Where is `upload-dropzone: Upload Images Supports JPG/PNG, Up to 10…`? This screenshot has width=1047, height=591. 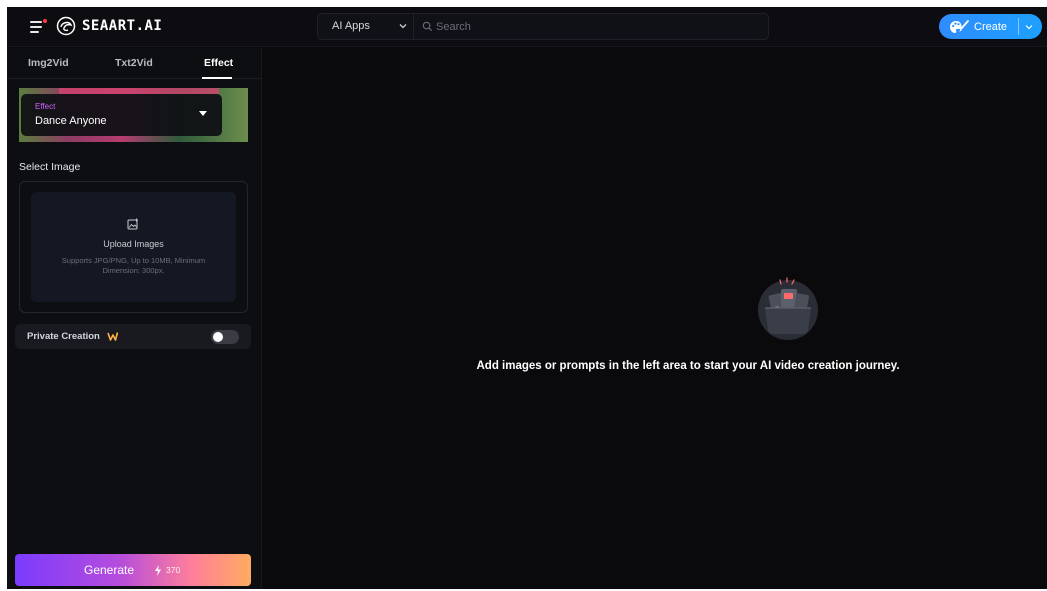 upload-dropzone: Upload Images Supports JPG/PNG, Up to 10… is located at coordinates (133, 247).